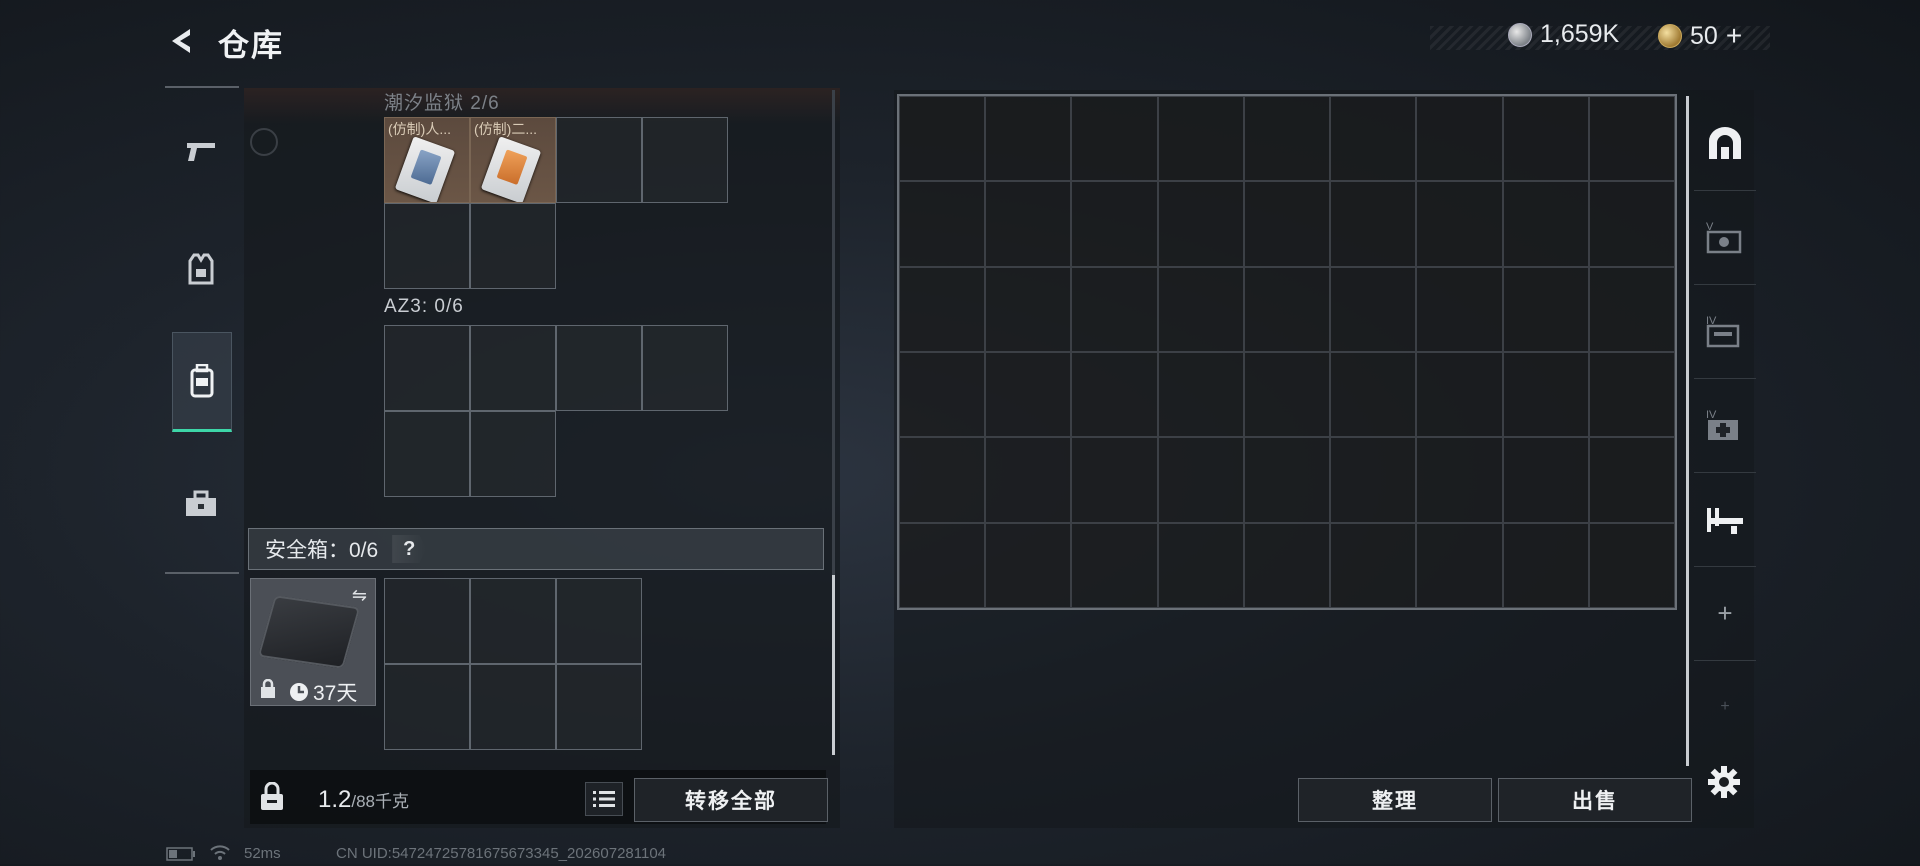  I want to click on storage-tab-main, so click(1725, 143).